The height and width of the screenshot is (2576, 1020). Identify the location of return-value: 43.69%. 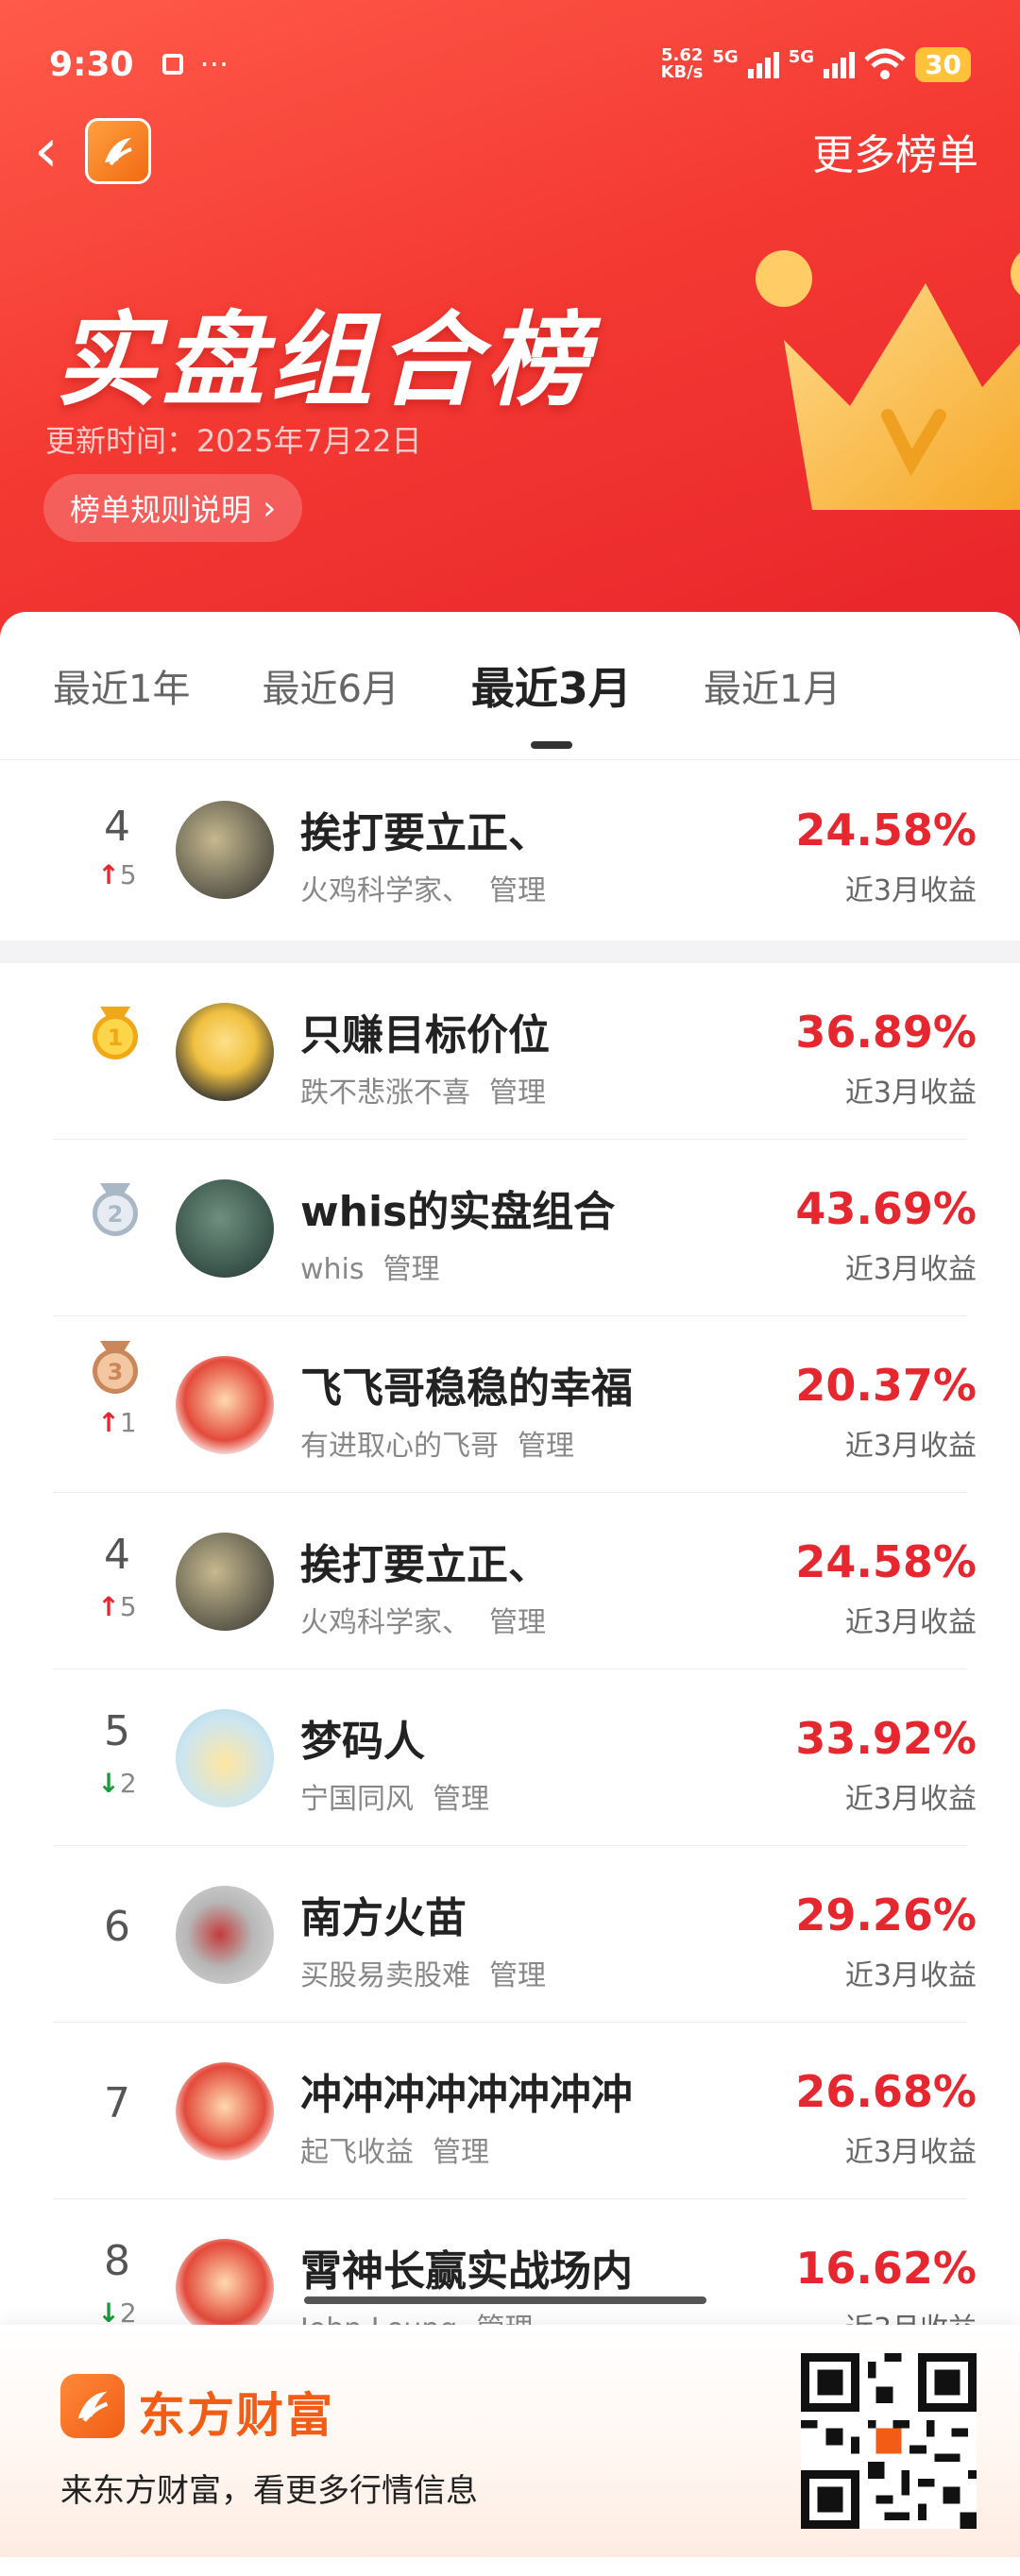
(886, 1208).